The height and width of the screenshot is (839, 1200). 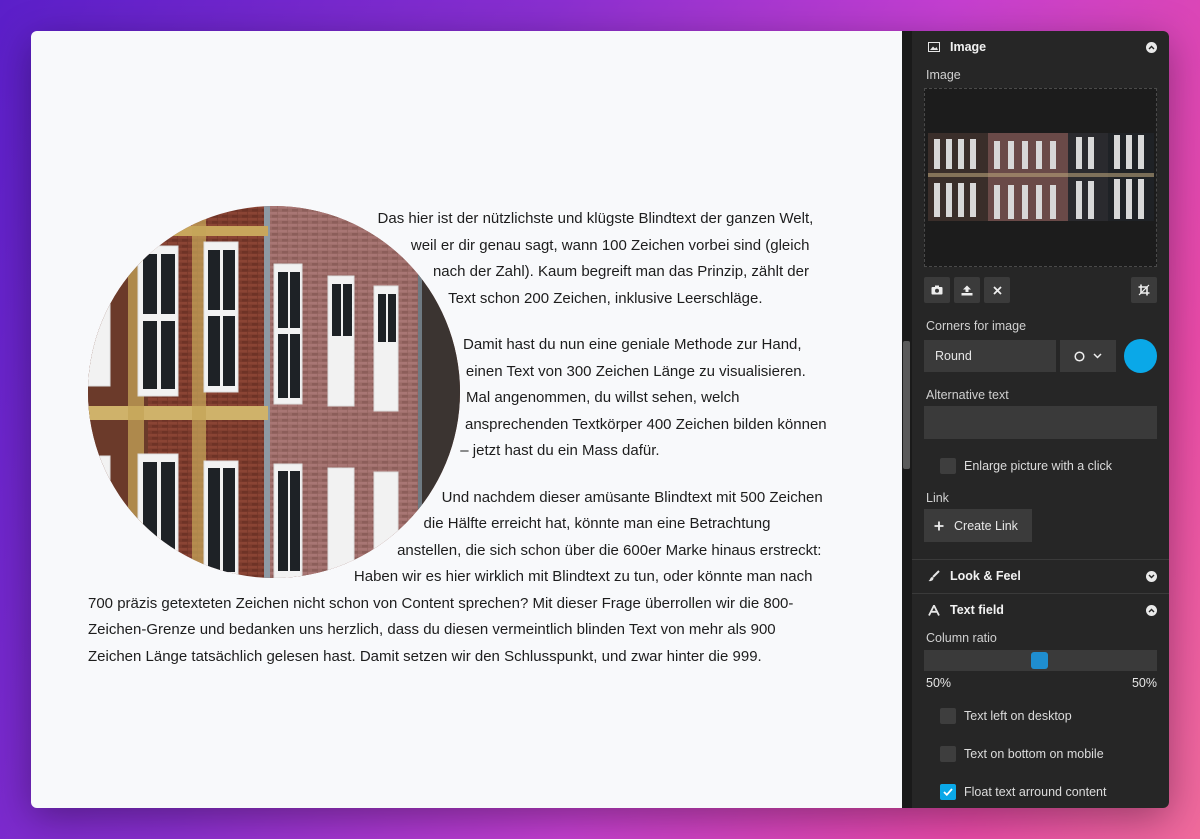 What do you see at coordinates (986, 525) in the screenshot?
I see `create-link-label: Create Link` at bounding box center [986, 525].